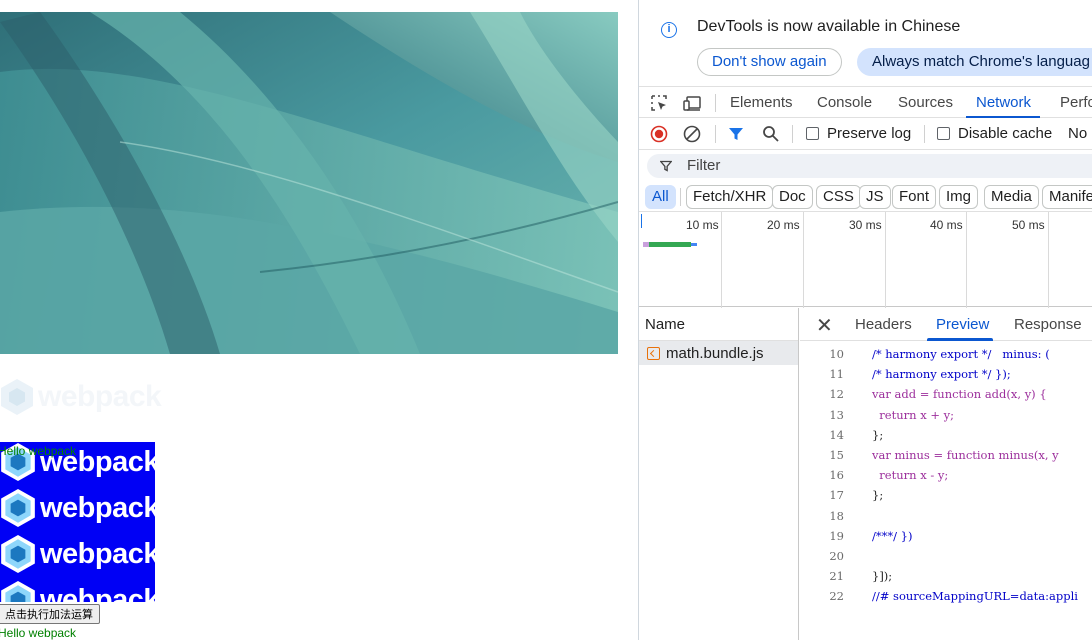  What do you see at coordinates (1011, 197) in the screenshot?
I see `type-filter-media: Media` at bounding box center [1011, 197].